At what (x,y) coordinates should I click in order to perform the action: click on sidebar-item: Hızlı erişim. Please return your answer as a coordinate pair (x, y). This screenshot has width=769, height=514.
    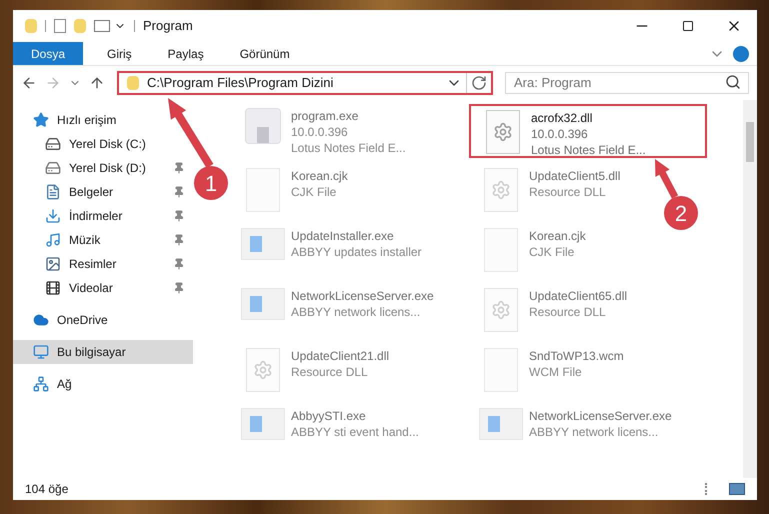
    Looking at the image, I should click on (70, 120).